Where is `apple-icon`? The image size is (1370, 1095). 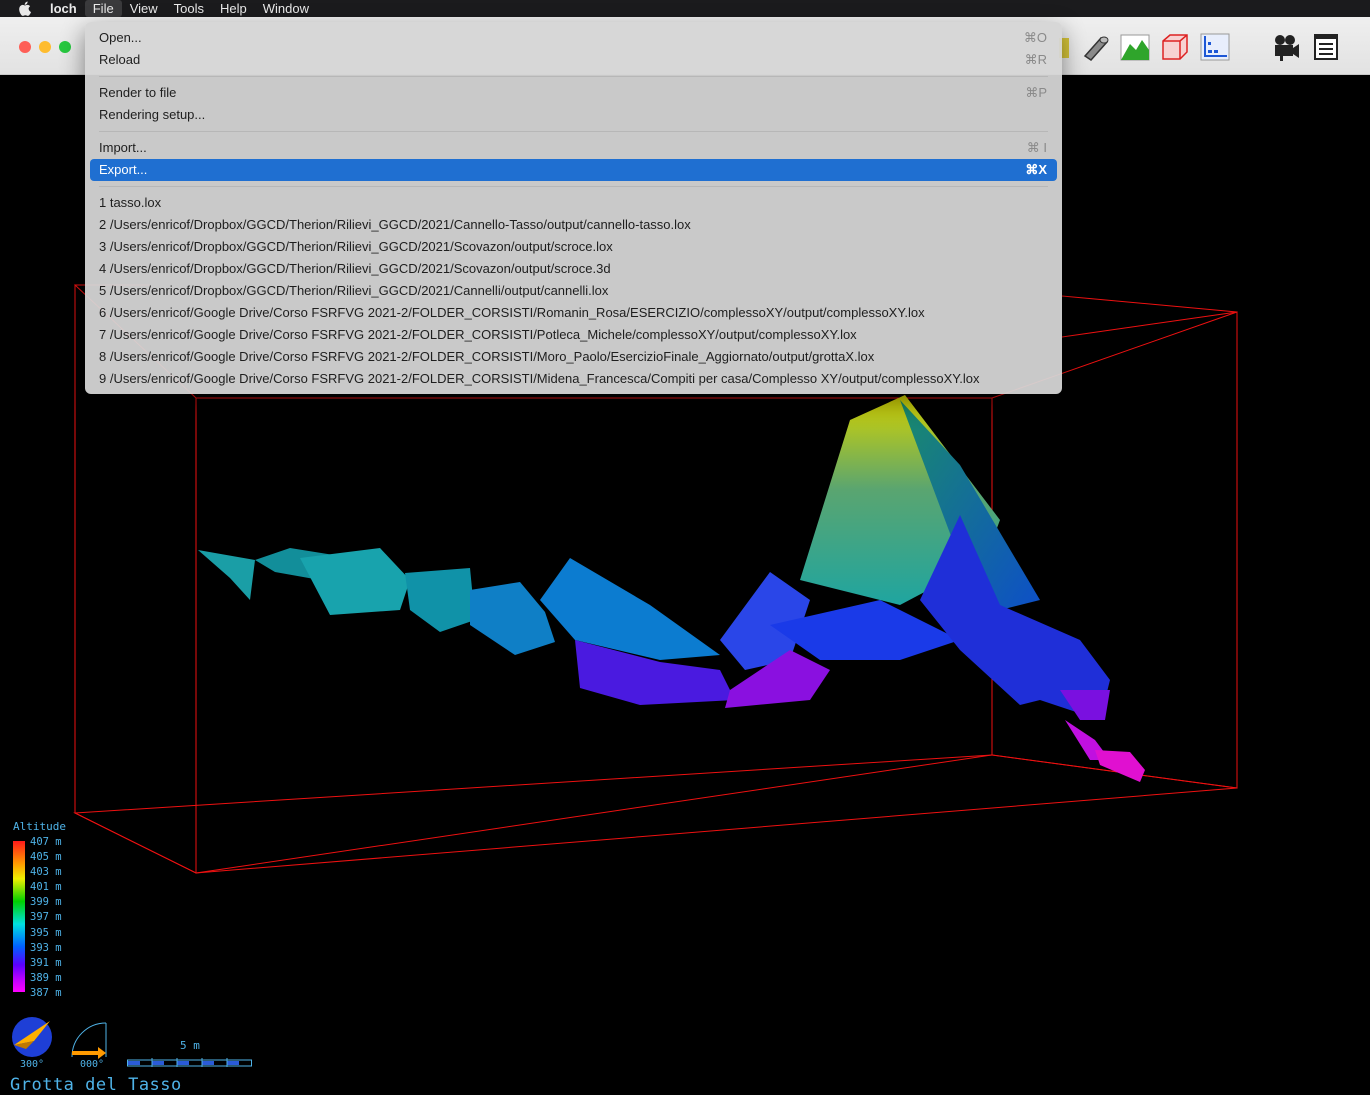
apple-icon is located at coordinates (24, 9).